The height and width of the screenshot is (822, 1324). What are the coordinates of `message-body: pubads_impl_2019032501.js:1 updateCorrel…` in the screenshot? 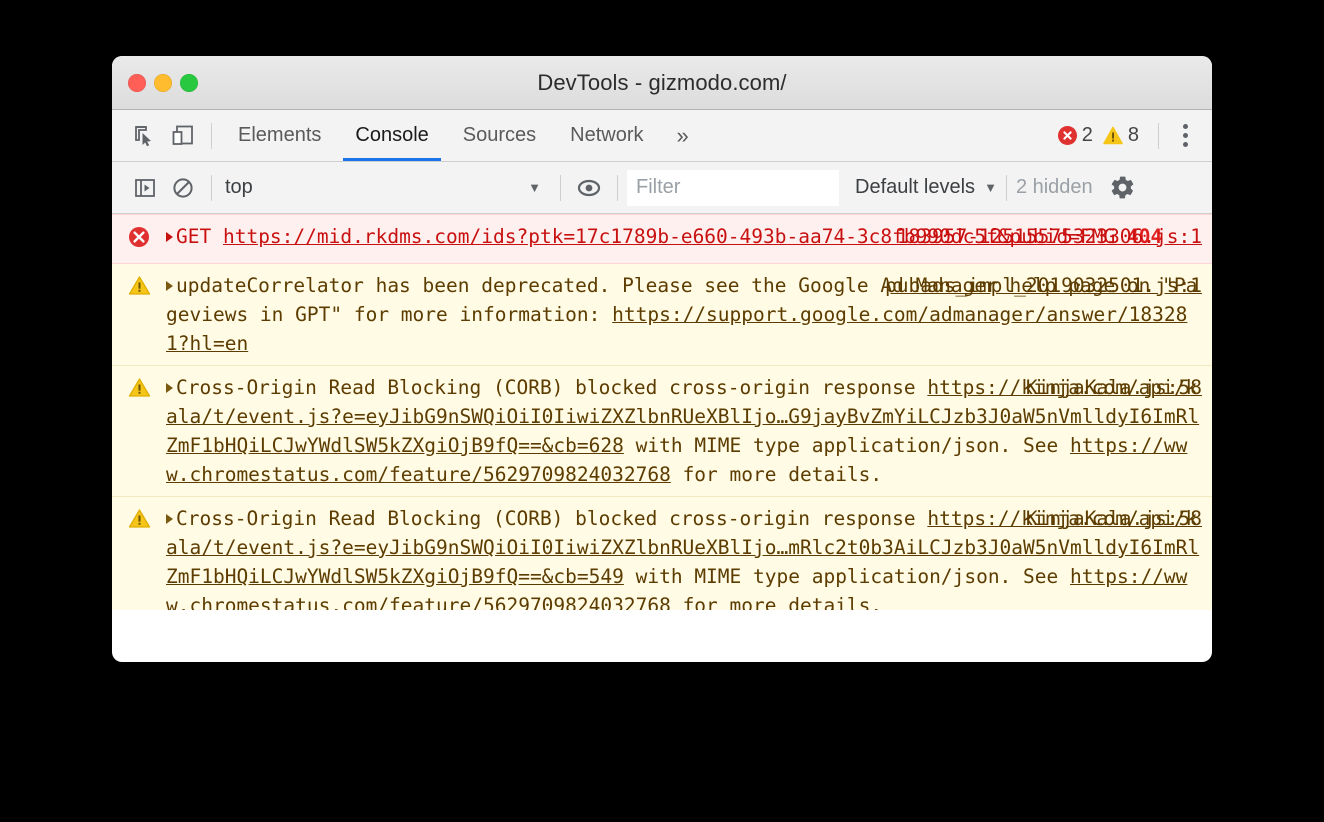 It's located at (684, 314).